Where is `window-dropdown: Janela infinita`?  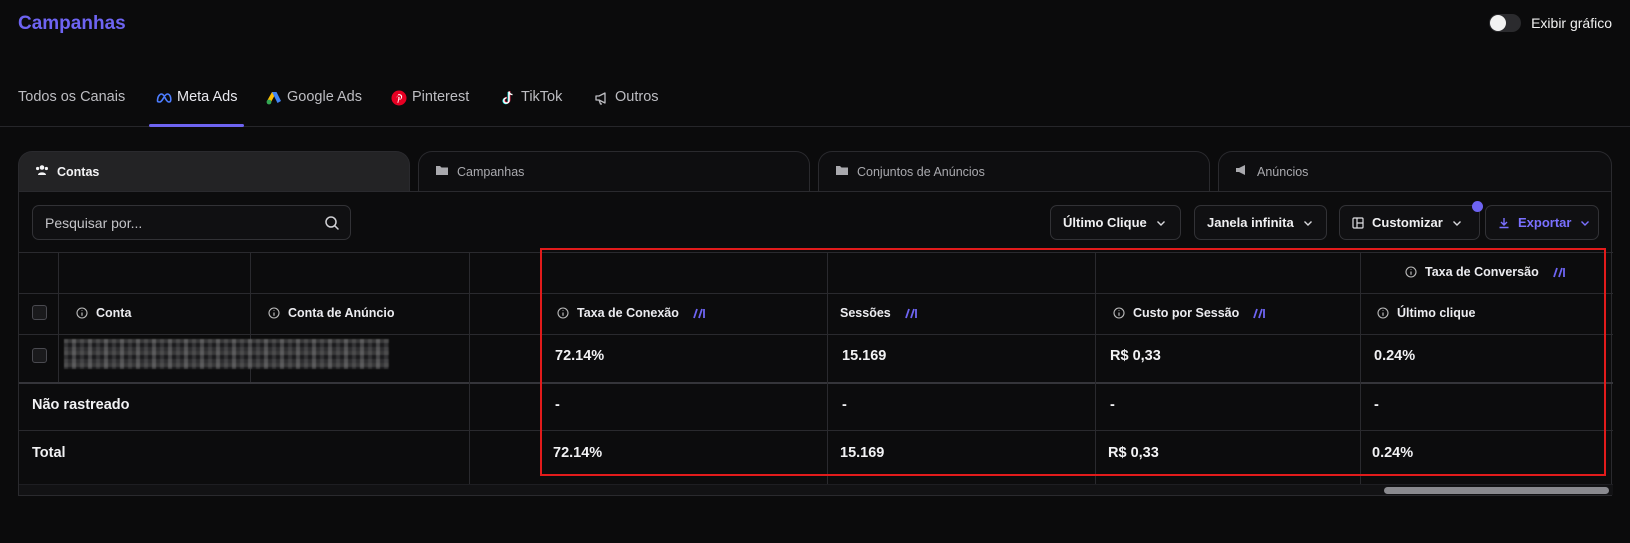 window-dropdown: Janela infinita is located at coordinates (1260, 222).